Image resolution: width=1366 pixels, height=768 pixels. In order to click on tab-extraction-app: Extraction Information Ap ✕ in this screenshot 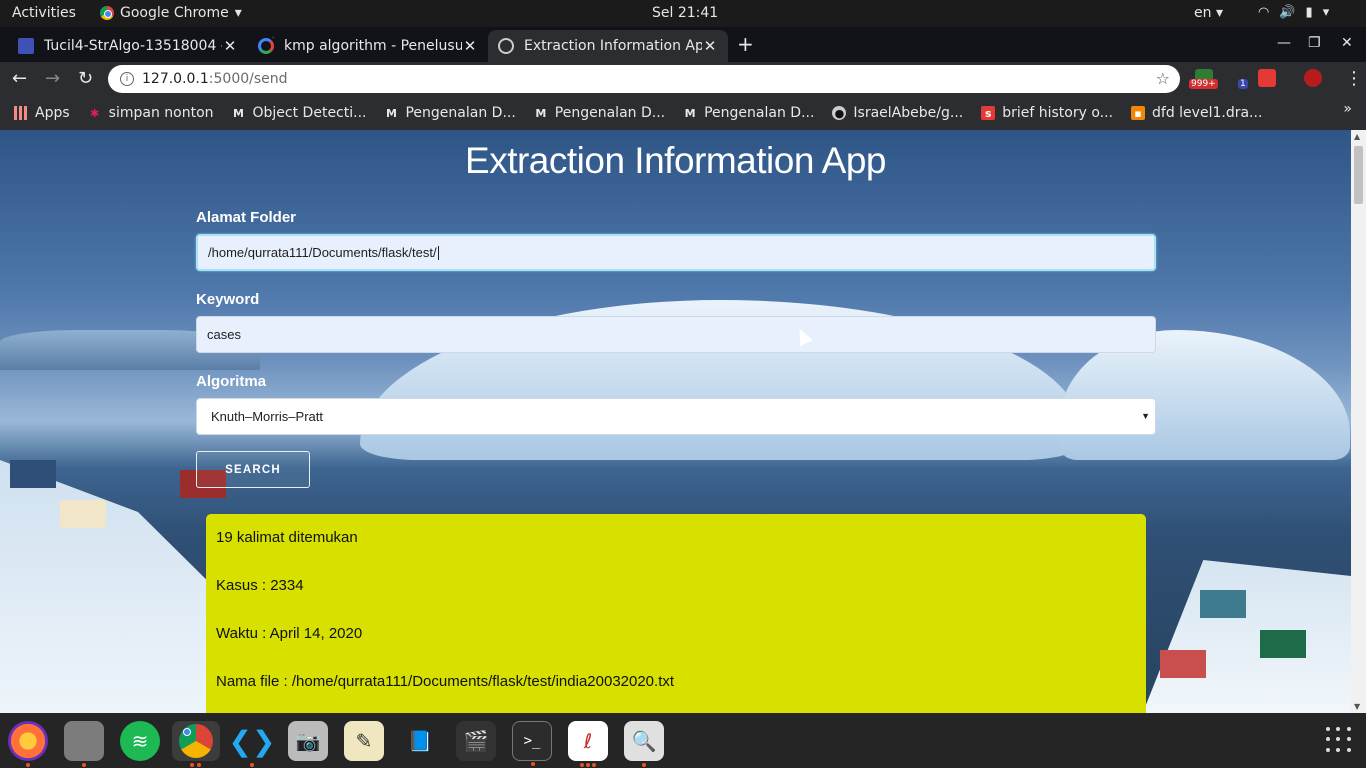, I will do `click(608, 46)`.